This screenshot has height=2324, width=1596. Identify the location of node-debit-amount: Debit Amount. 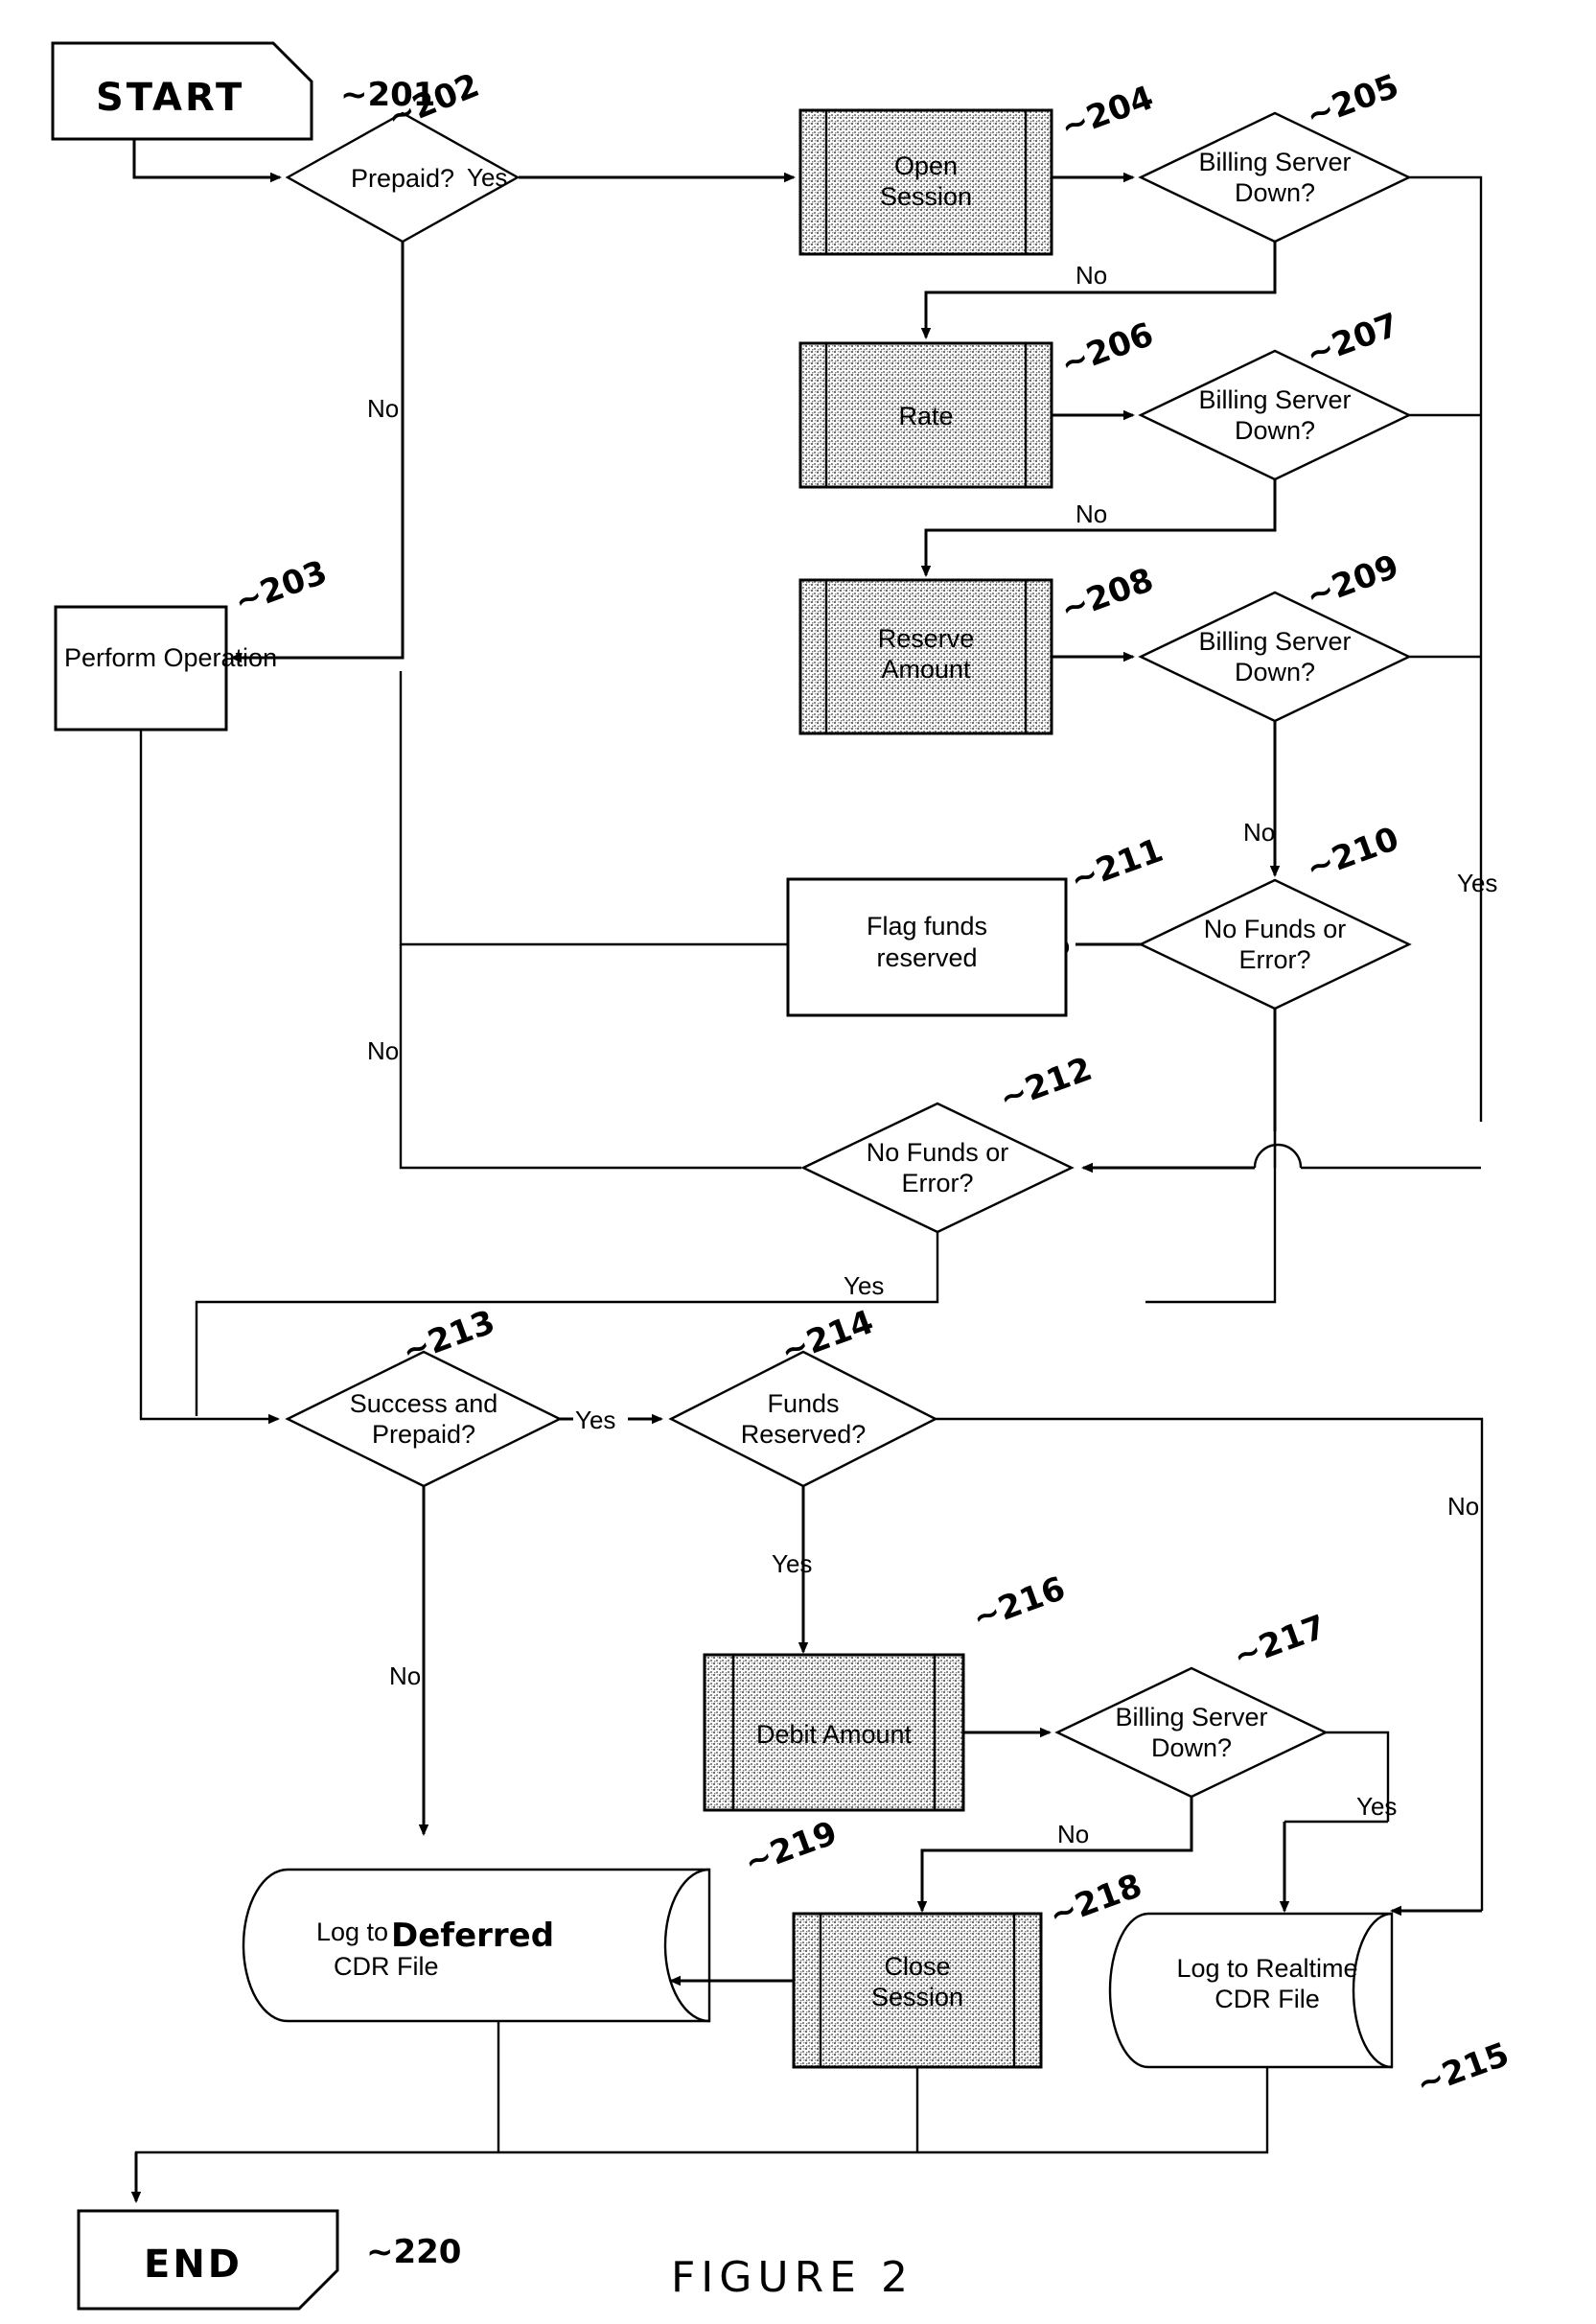
(834, 1732).